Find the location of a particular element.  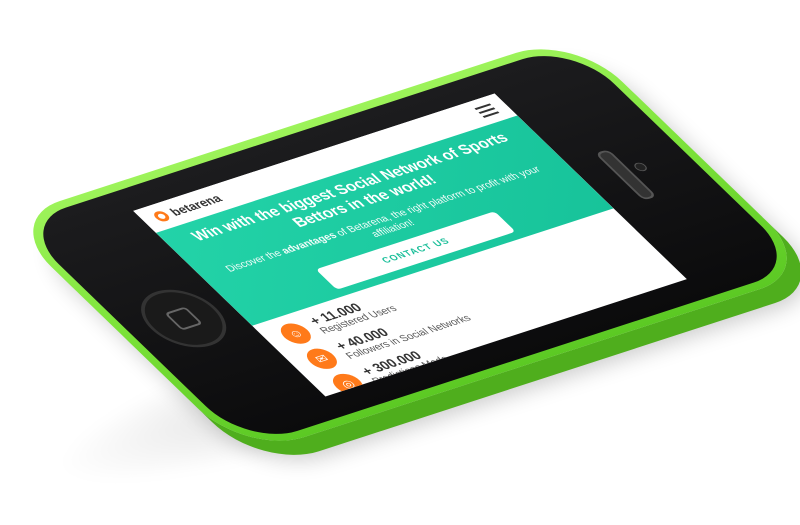

user-icon: ☺ is located at coordinates (296, 333).